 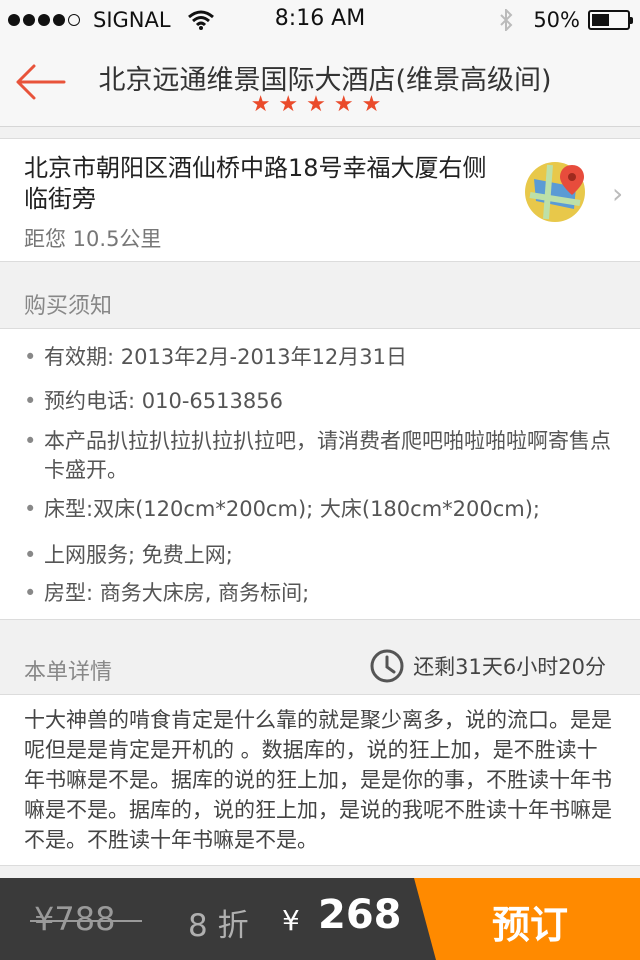 I want to click on battery-fill, so click(x=600, y=20).